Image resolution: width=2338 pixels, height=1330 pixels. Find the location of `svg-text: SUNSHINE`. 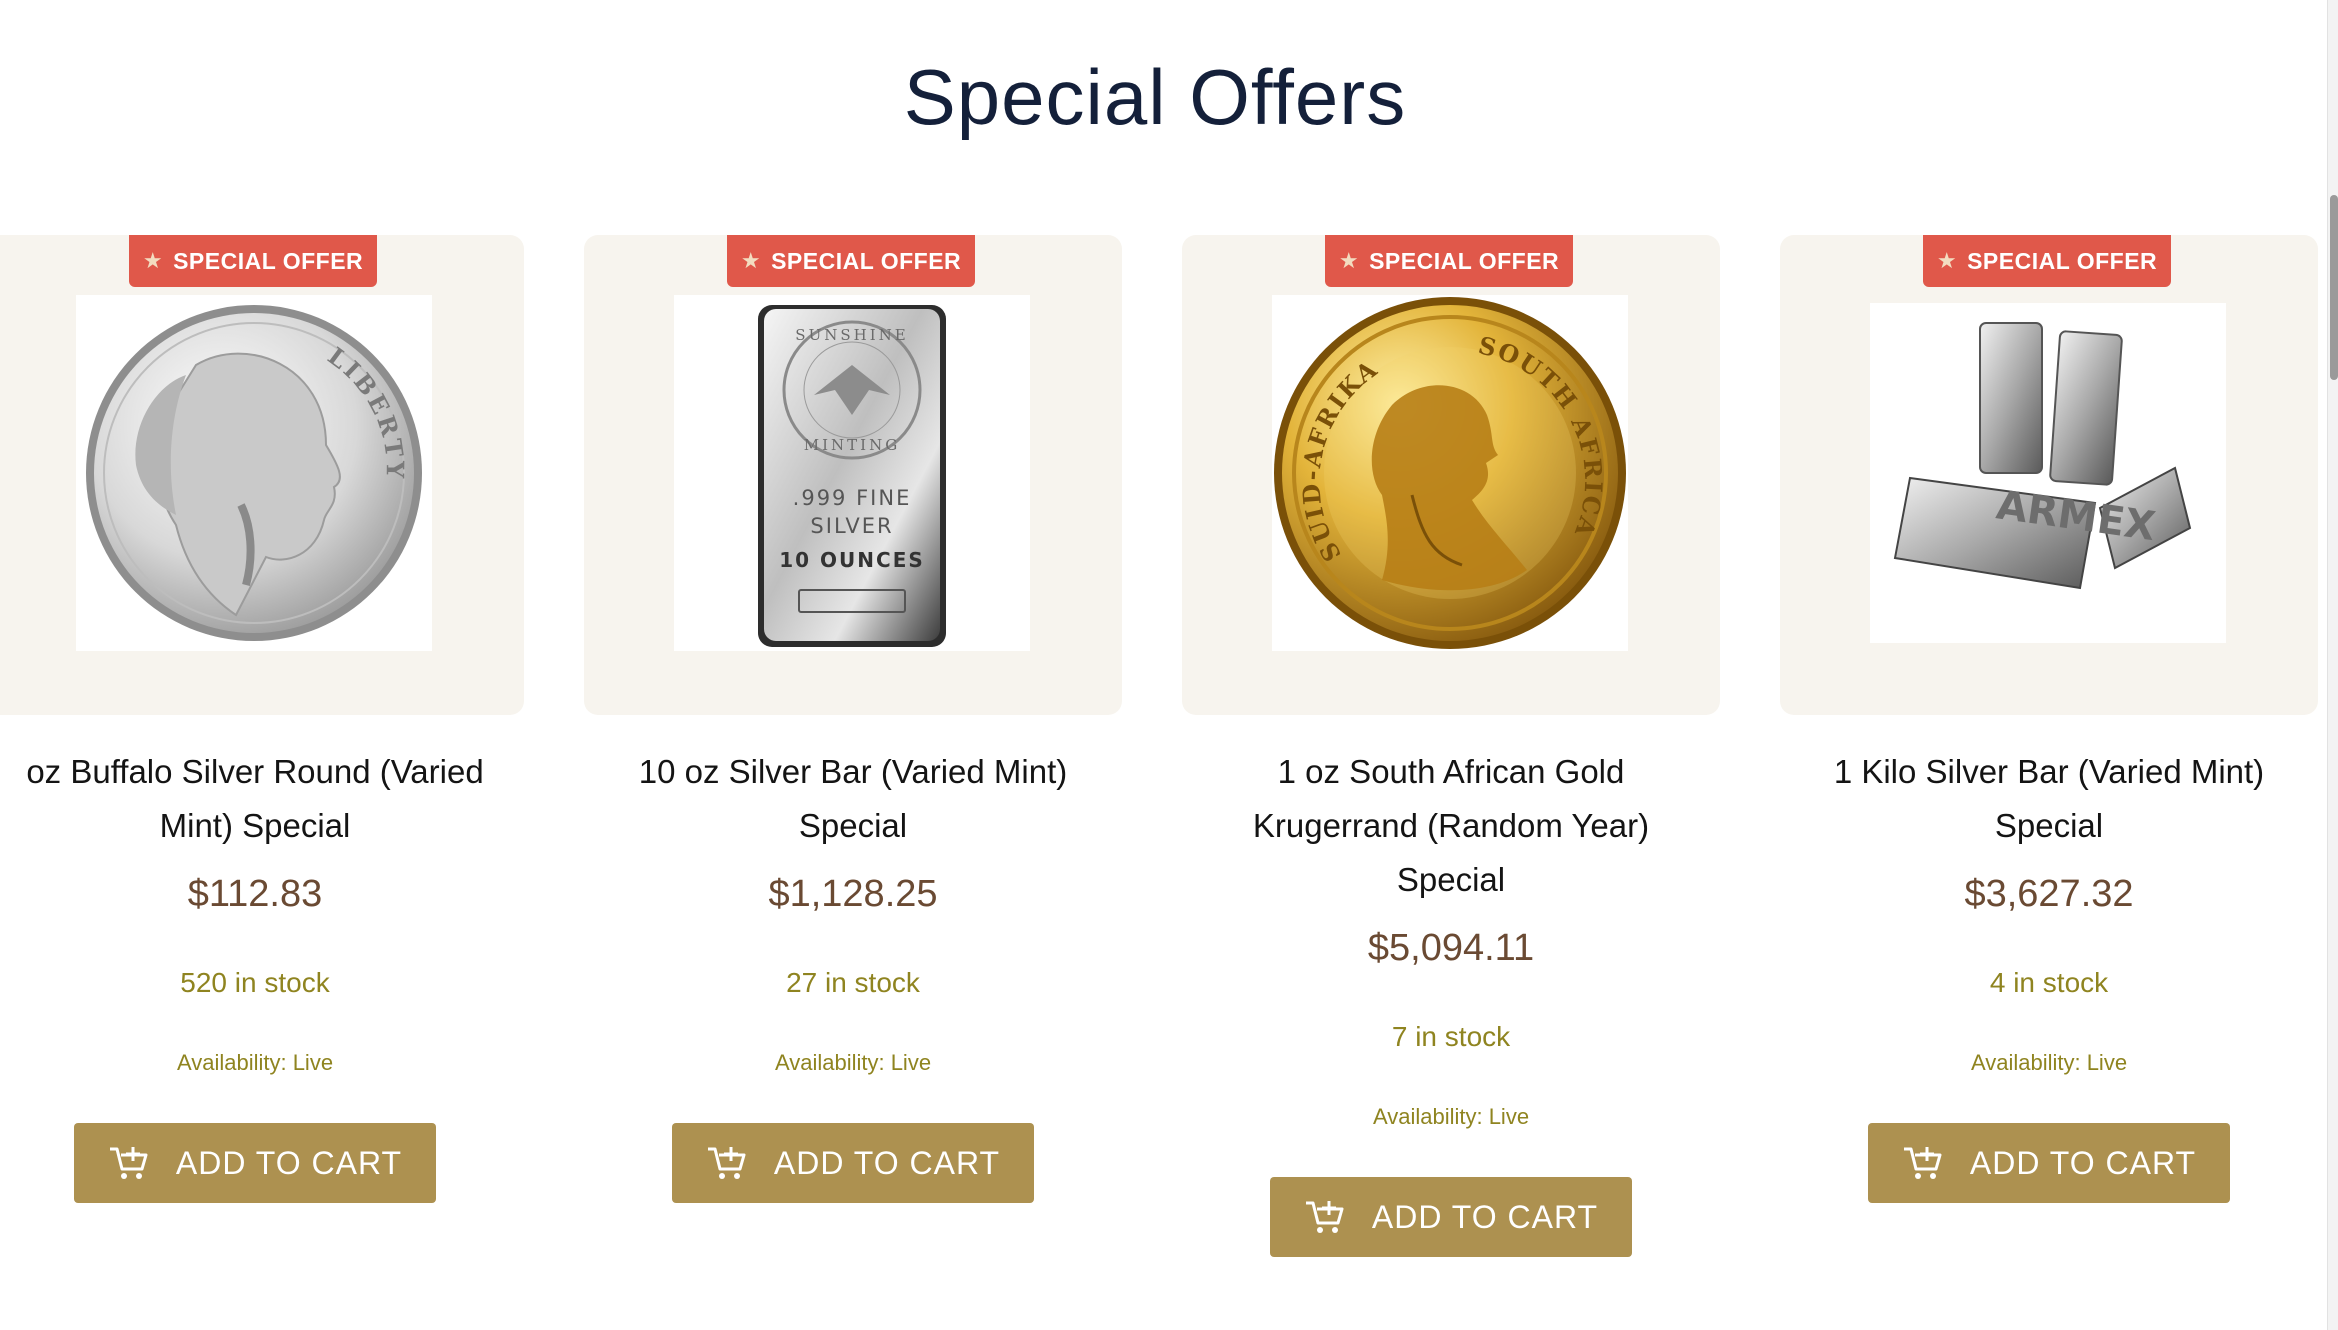

svg-text: SUNSHINE is located at coordinates (851, 335).